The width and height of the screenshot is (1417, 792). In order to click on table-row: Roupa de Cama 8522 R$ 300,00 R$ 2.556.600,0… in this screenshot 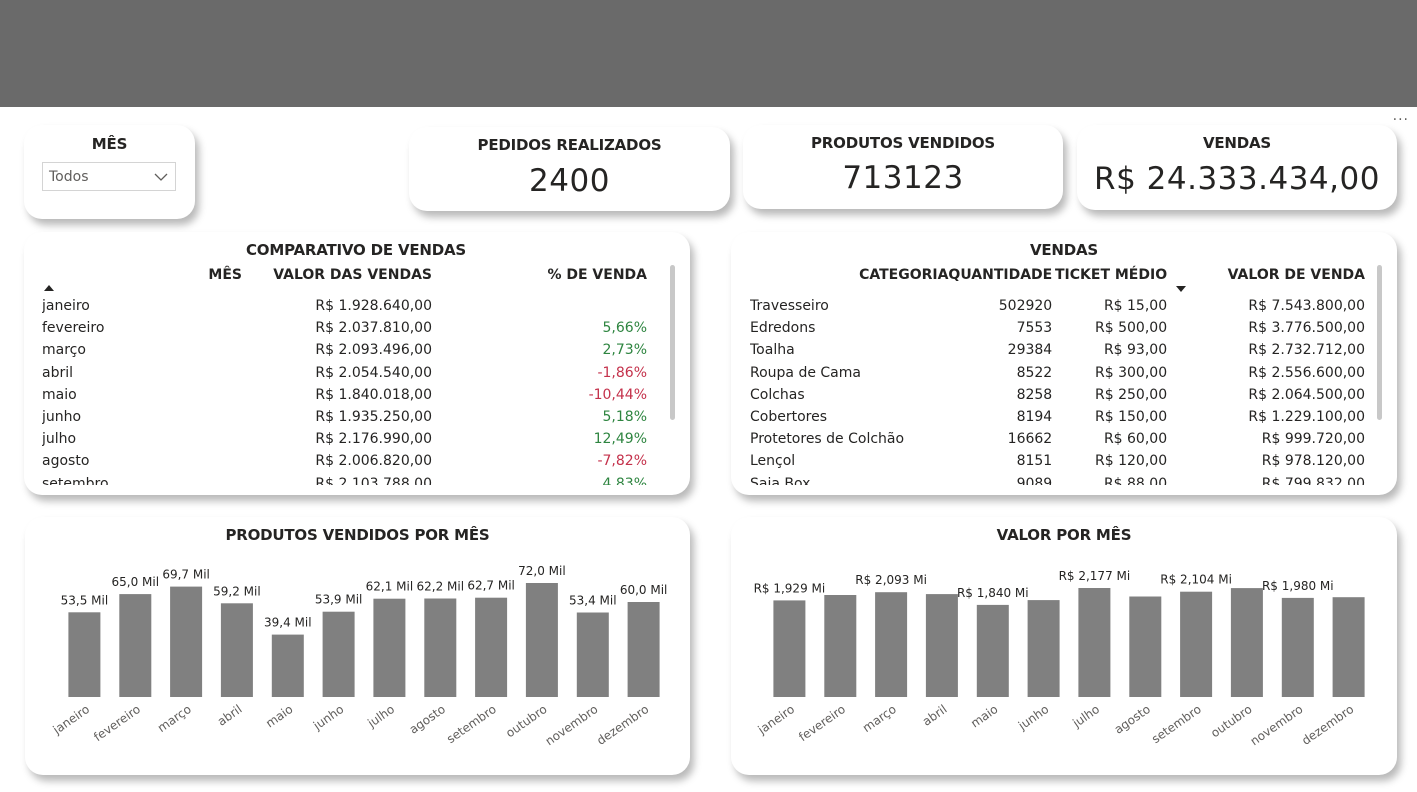, I will do `click(1057, 373)`.